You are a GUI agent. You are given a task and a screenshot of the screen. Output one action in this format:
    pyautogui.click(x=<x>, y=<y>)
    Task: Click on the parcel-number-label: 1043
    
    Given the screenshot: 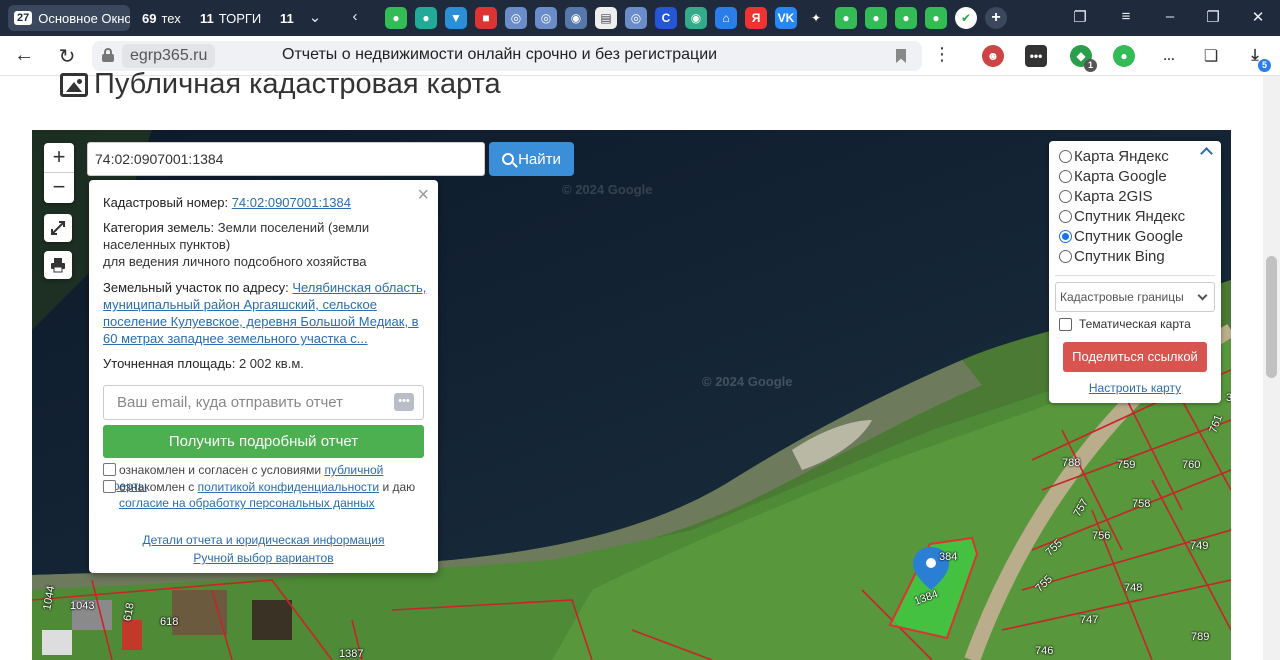 What is the action you would take?
    pyautogui.click(x=82, y=606)
    